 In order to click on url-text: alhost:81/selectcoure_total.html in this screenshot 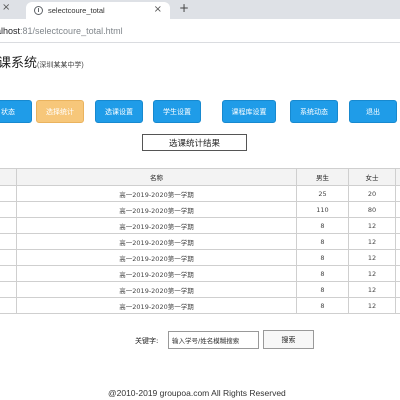, I will do `click(61, 31)`.